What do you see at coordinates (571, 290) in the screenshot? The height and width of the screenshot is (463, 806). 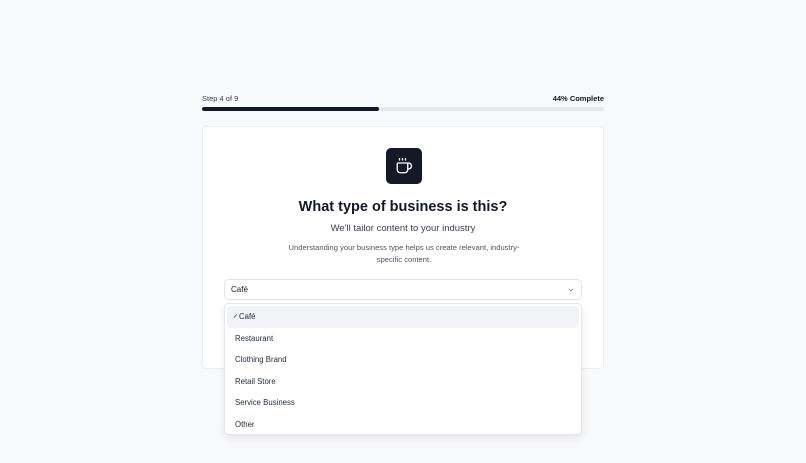 I see `chevron-down-icon` at bounding box center [571, 290].